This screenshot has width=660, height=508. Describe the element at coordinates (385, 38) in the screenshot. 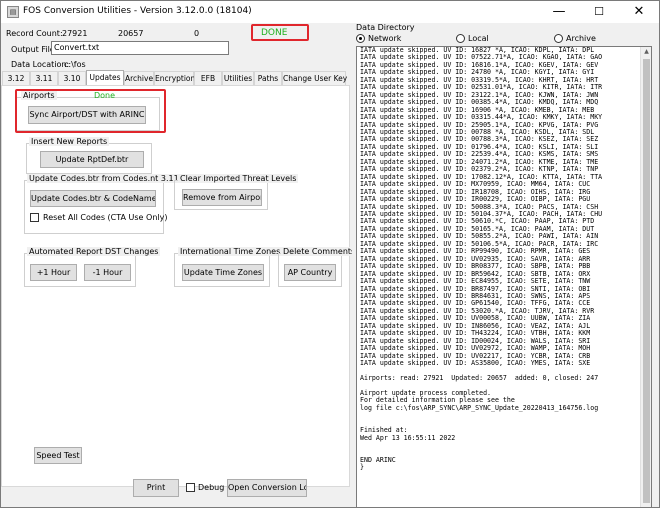

I see `radio-network-label: Network` at that location.